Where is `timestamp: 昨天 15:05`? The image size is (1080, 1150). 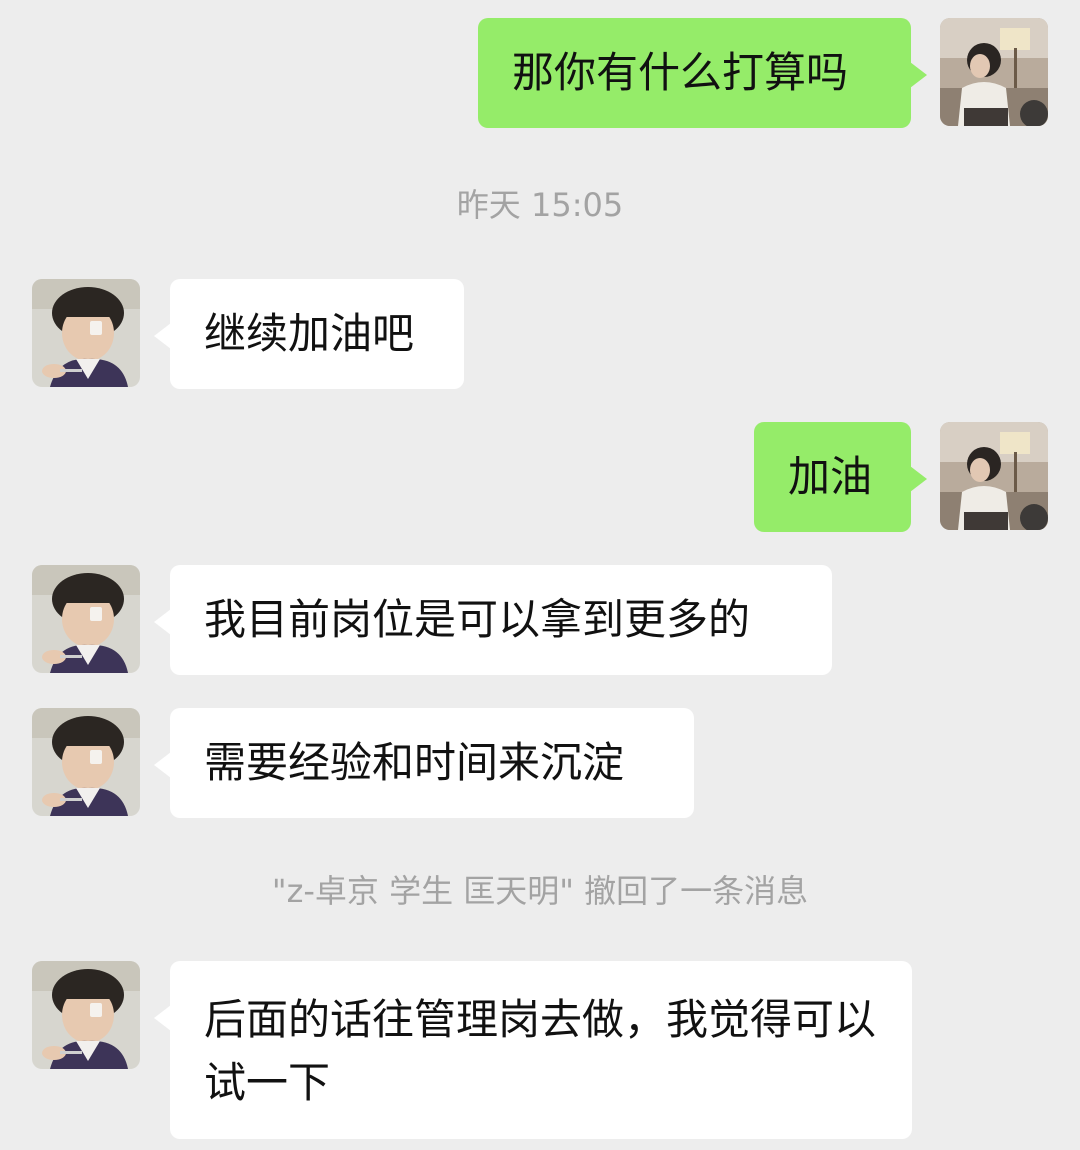 timestamp: 昨天 15:05 is located at coordinates (540, 205).